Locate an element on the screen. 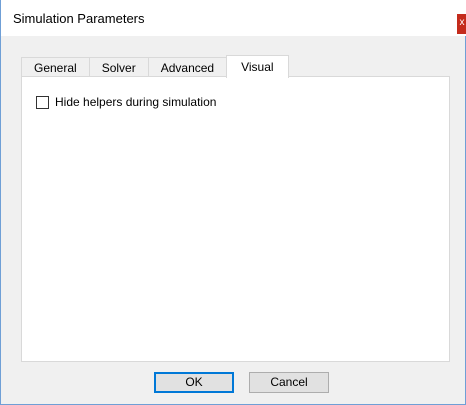 Image resolution: width=466 pixels, height=405 pixels. hide-helpers-option: Hide helpers during simulation is located at coordinates (126, 102).